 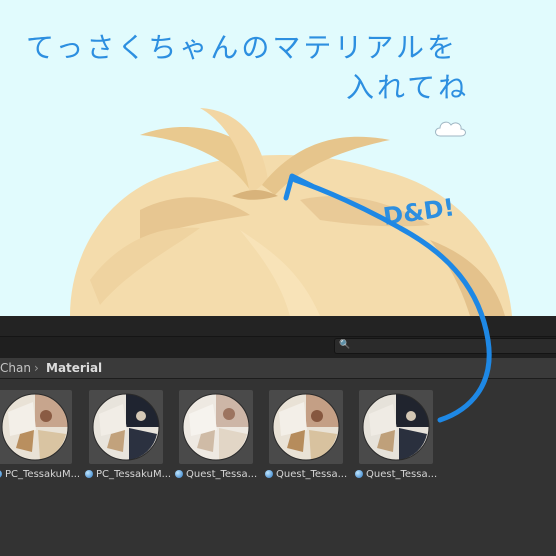 What do you see at coordinates (74, 368) in the screenshot?
I see `breadcrumb-item-material: Material` at bounding box center [74, 368].